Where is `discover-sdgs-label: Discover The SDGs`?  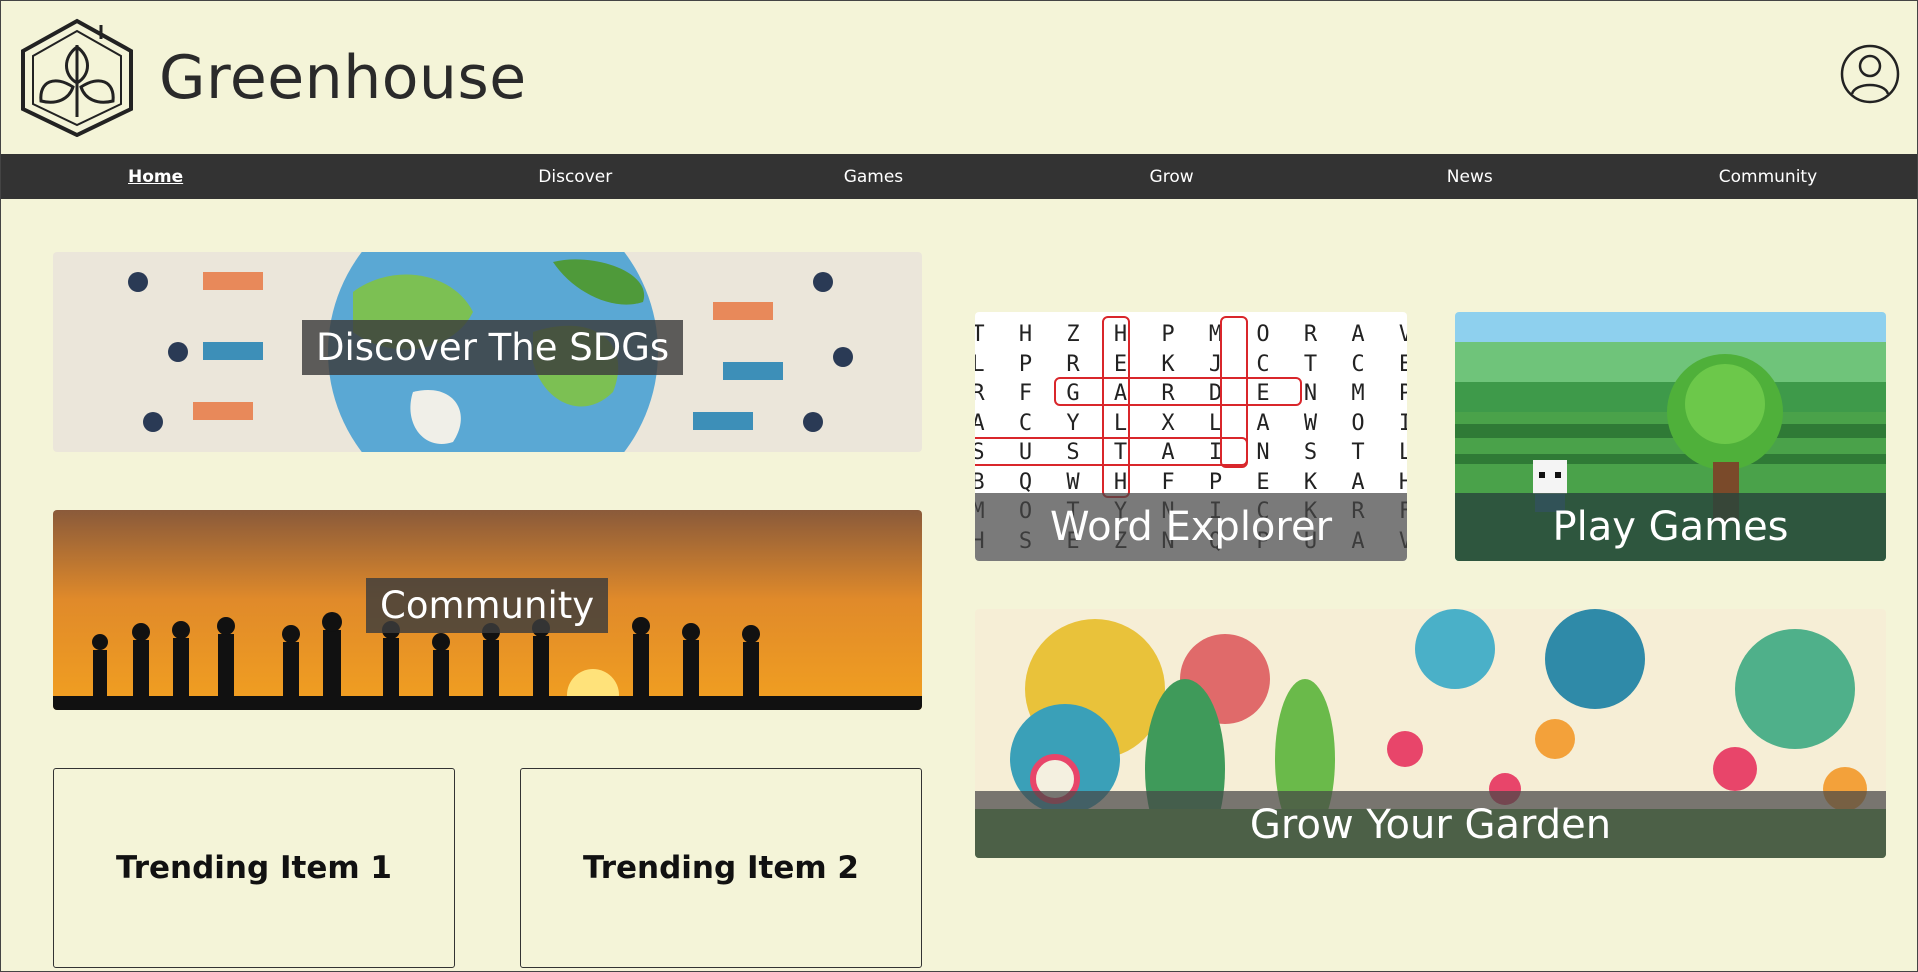 discover-sdgs-label: Discover The SDGs is located at coordinates (493, 347).